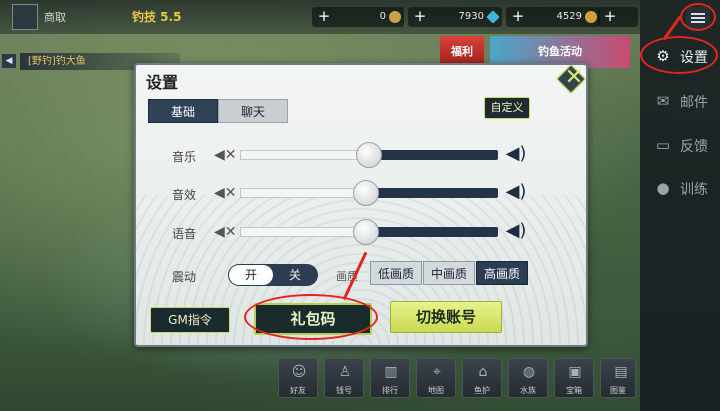 The image size is (720, 411). I want to click on top-hud: 商取 钓技 5.5 + 0 + 7930 + 4529 +, so click(320, 17).